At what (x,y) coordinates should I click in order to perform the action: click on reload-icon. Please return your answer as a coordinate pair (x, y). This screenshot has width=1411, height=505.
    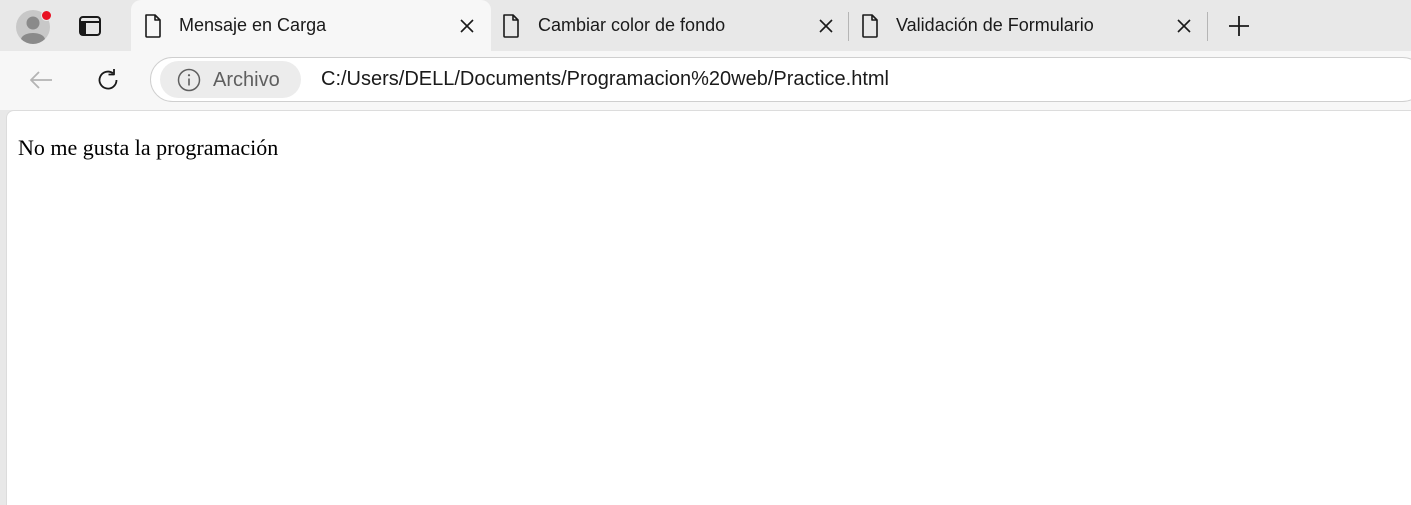
    Looking at the image, I should click on (108, 79).